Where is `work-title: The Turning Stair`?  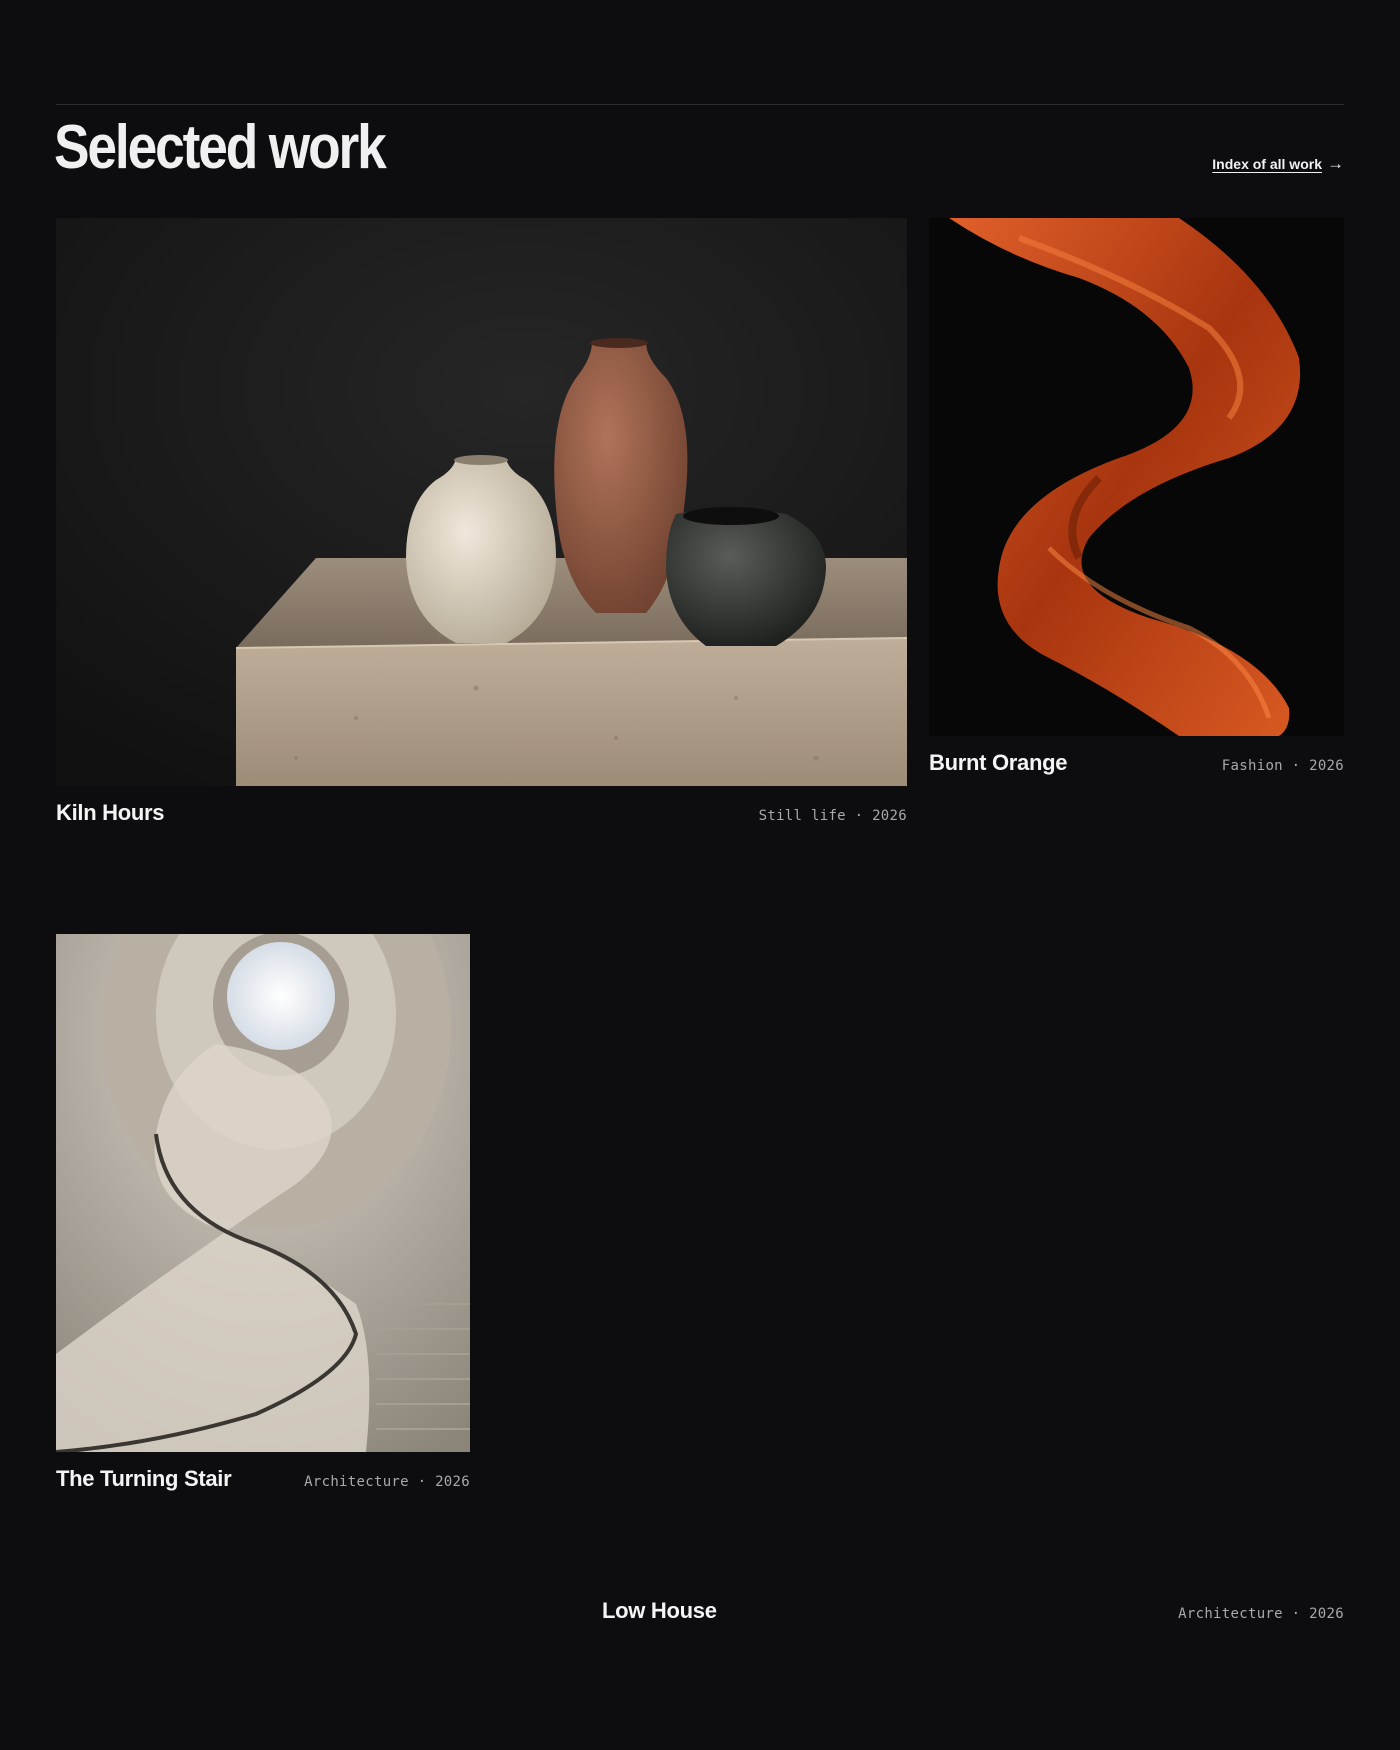 work-title: The Turning Stair is located at coordinates (144, 1479).